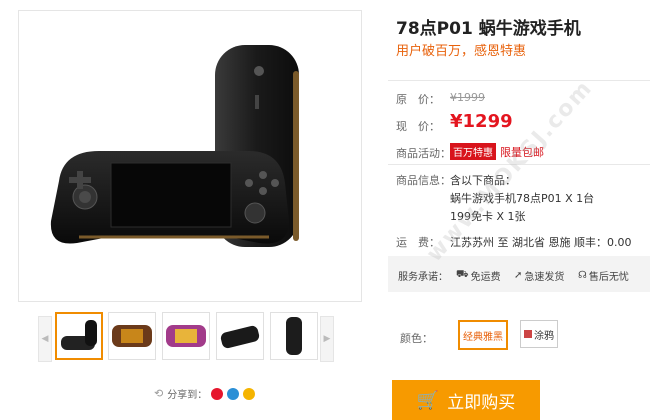 The height and width of the screenshot is (420, 650). Describe the element at coordinates (461, 51) in the screenshot. I see `product-subtitle: 用户破百万，感恩特惠` at that location.